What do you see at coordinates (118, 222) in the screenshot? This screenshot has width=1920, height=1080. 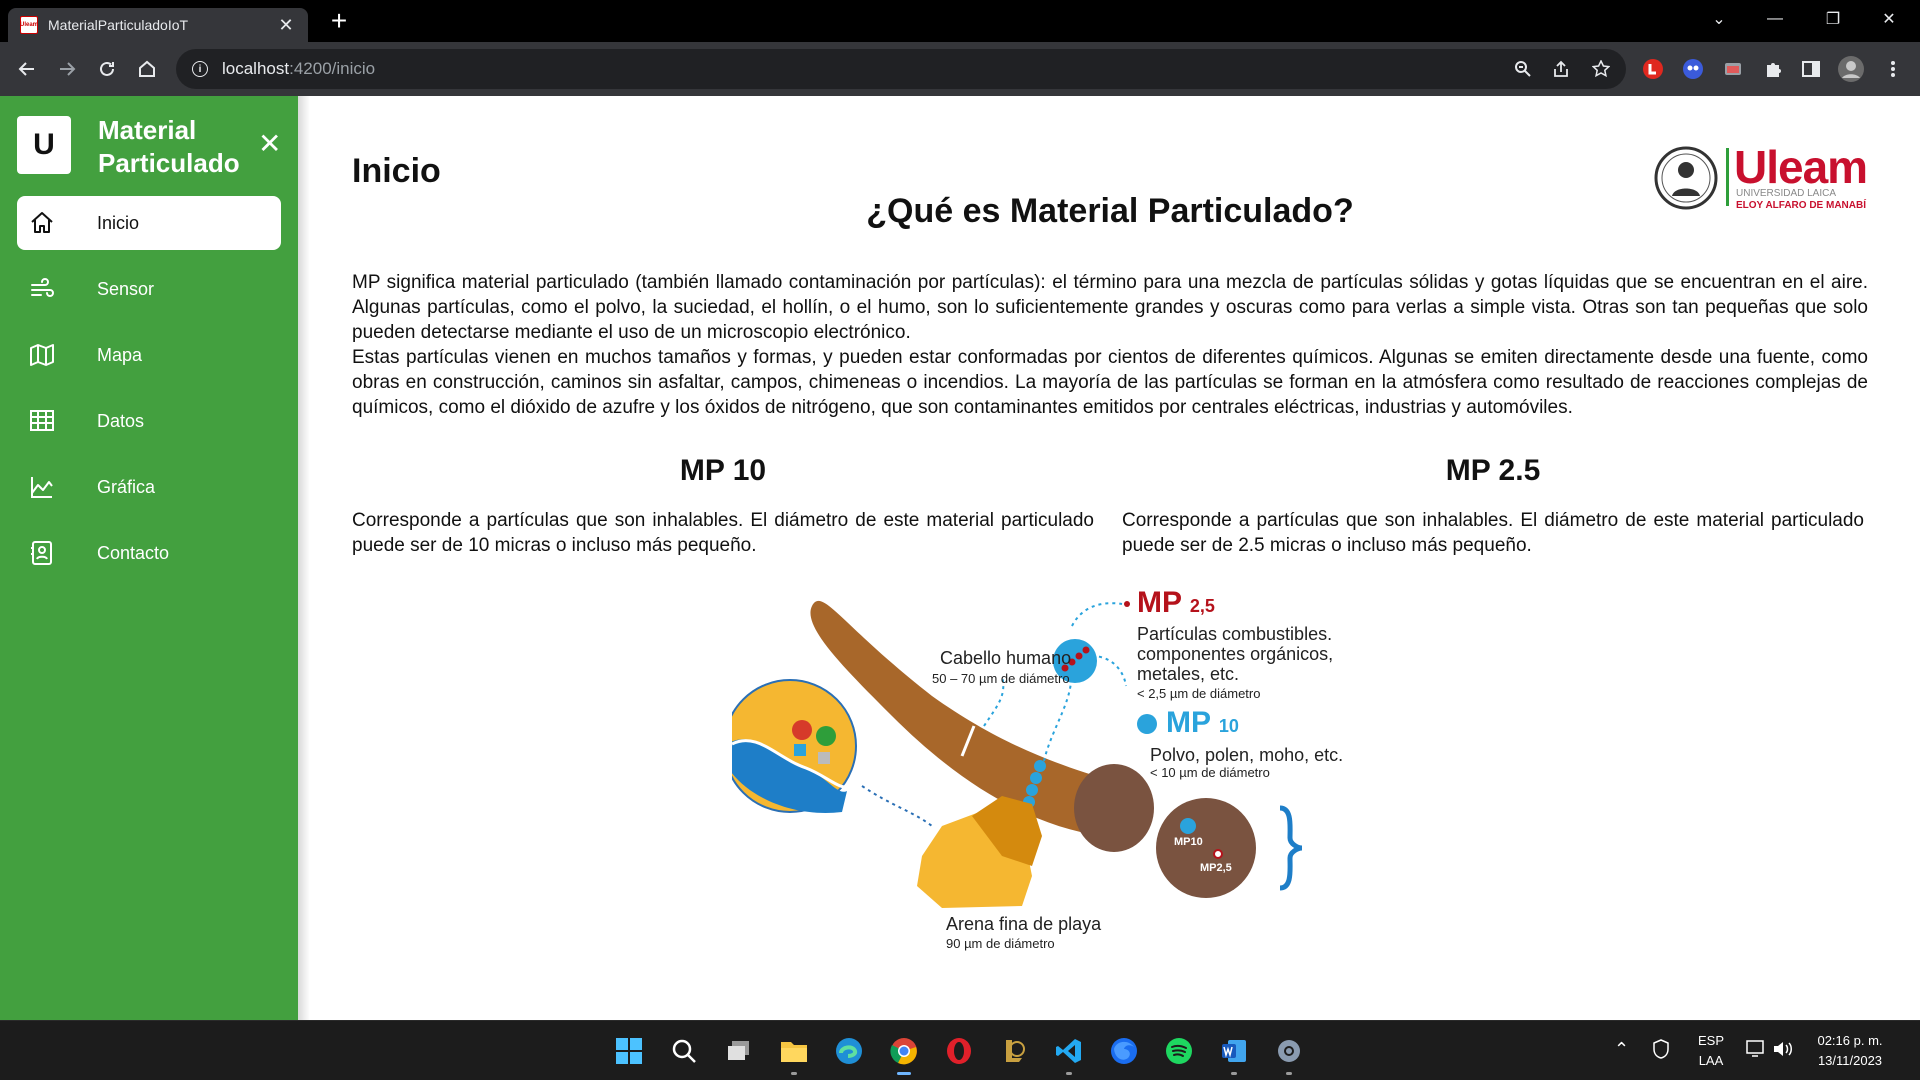 I see `sidebar-item-label: Inicio` at bounding box center [118, 222].